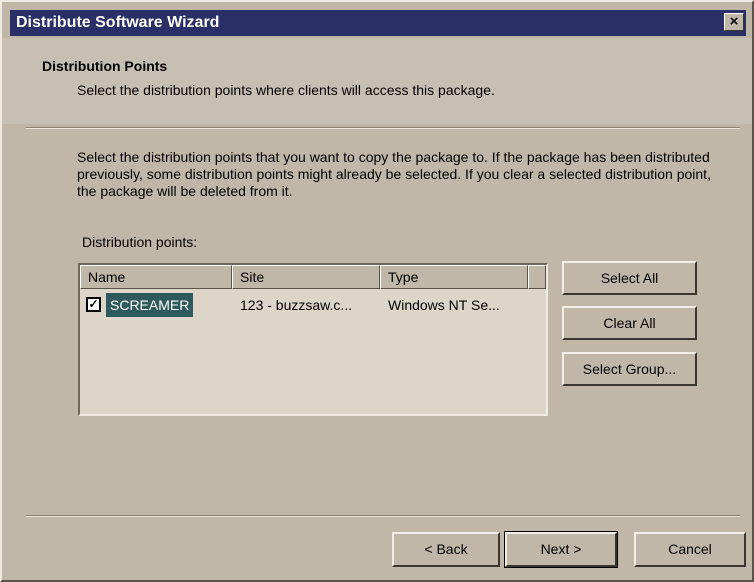 The width and height of the screenshot is (754, 582). I want to click on distribution-points-label: Distribution points:, so click(140, 242).